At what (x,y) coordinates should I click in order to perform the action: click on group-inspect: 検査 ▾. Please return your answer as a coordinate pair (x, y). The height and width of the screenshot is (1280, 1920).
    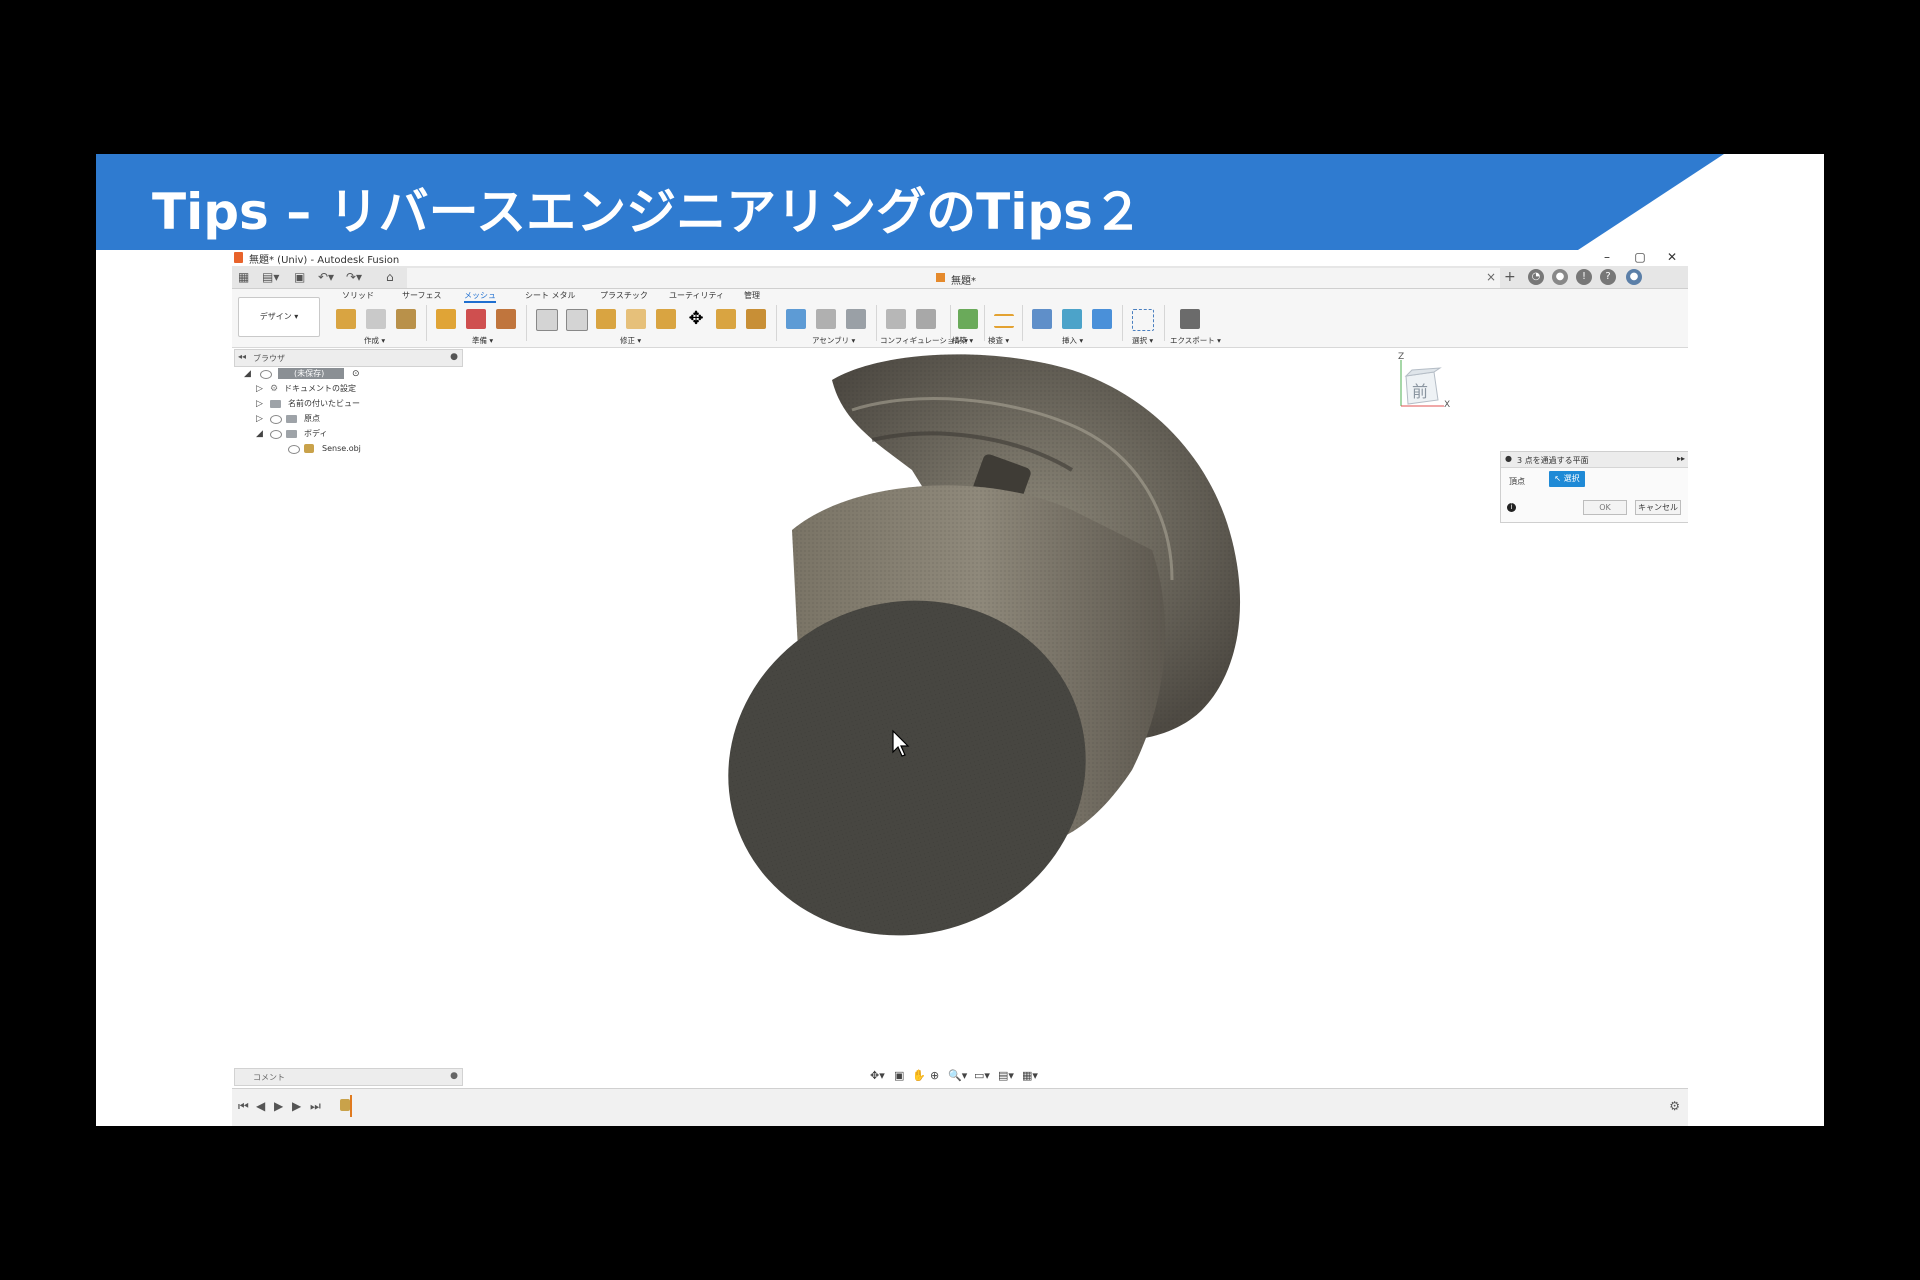
    Looking at the image, I should click on (998, 340).